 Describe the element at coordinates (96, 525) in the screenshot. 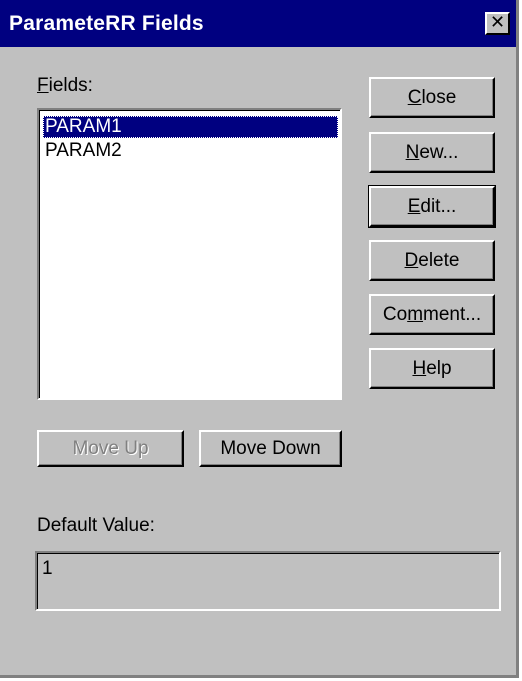

I see `default-value-label: Default Value:` at that location.